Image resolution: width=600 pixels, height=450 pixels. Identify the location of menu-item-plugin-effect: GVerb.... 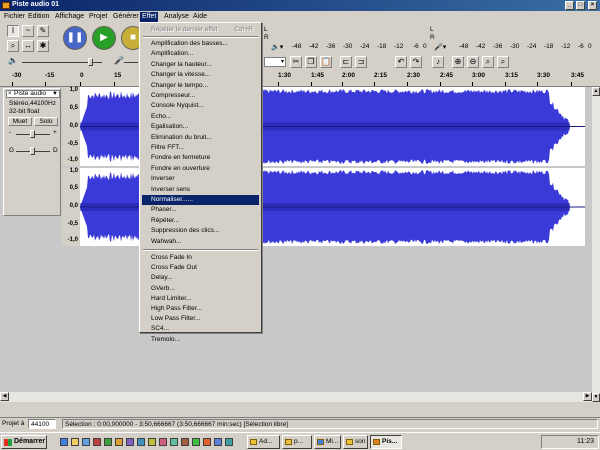
(200, 289).